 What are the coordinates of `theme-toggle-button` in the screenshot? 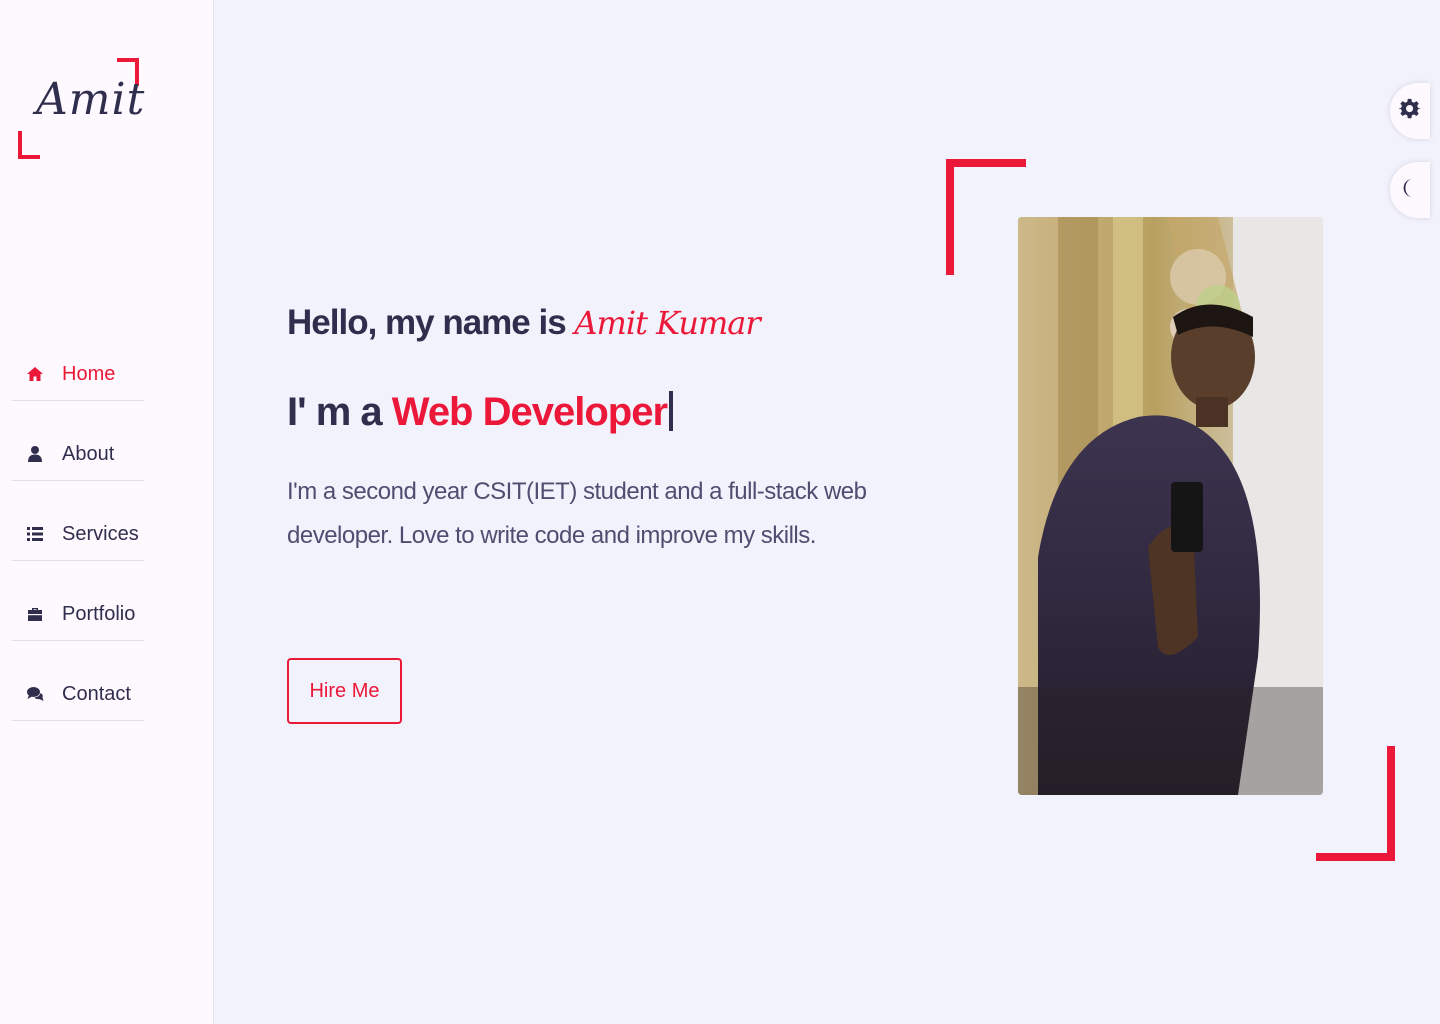 It's located at (1410, 190).